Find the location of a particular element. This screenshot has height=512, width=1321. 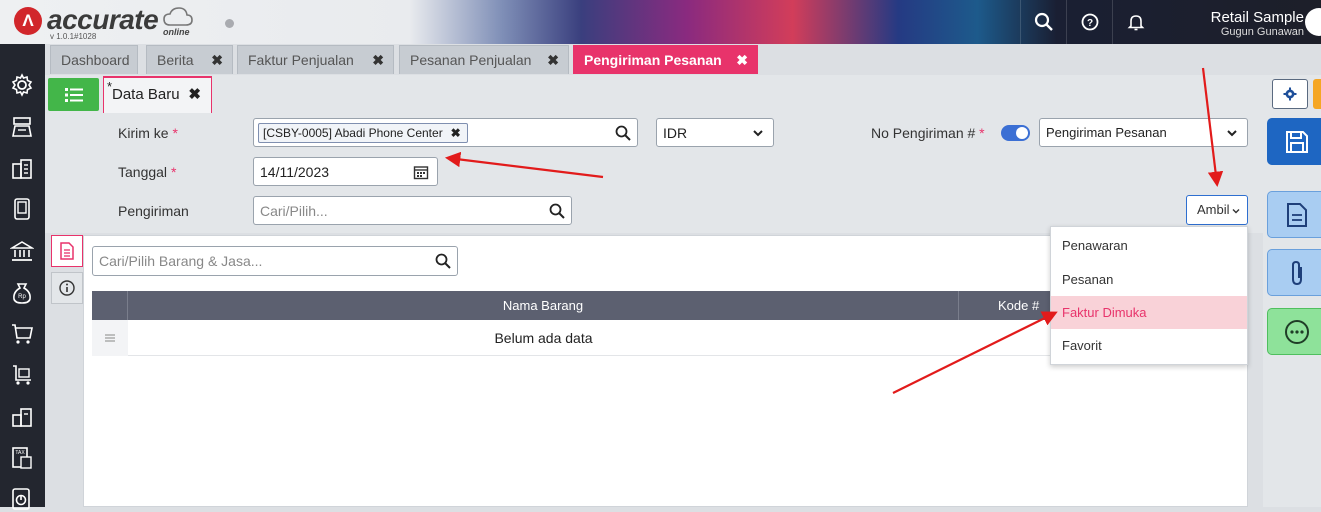

help-button: ? is located at coordinates (1089, 22).